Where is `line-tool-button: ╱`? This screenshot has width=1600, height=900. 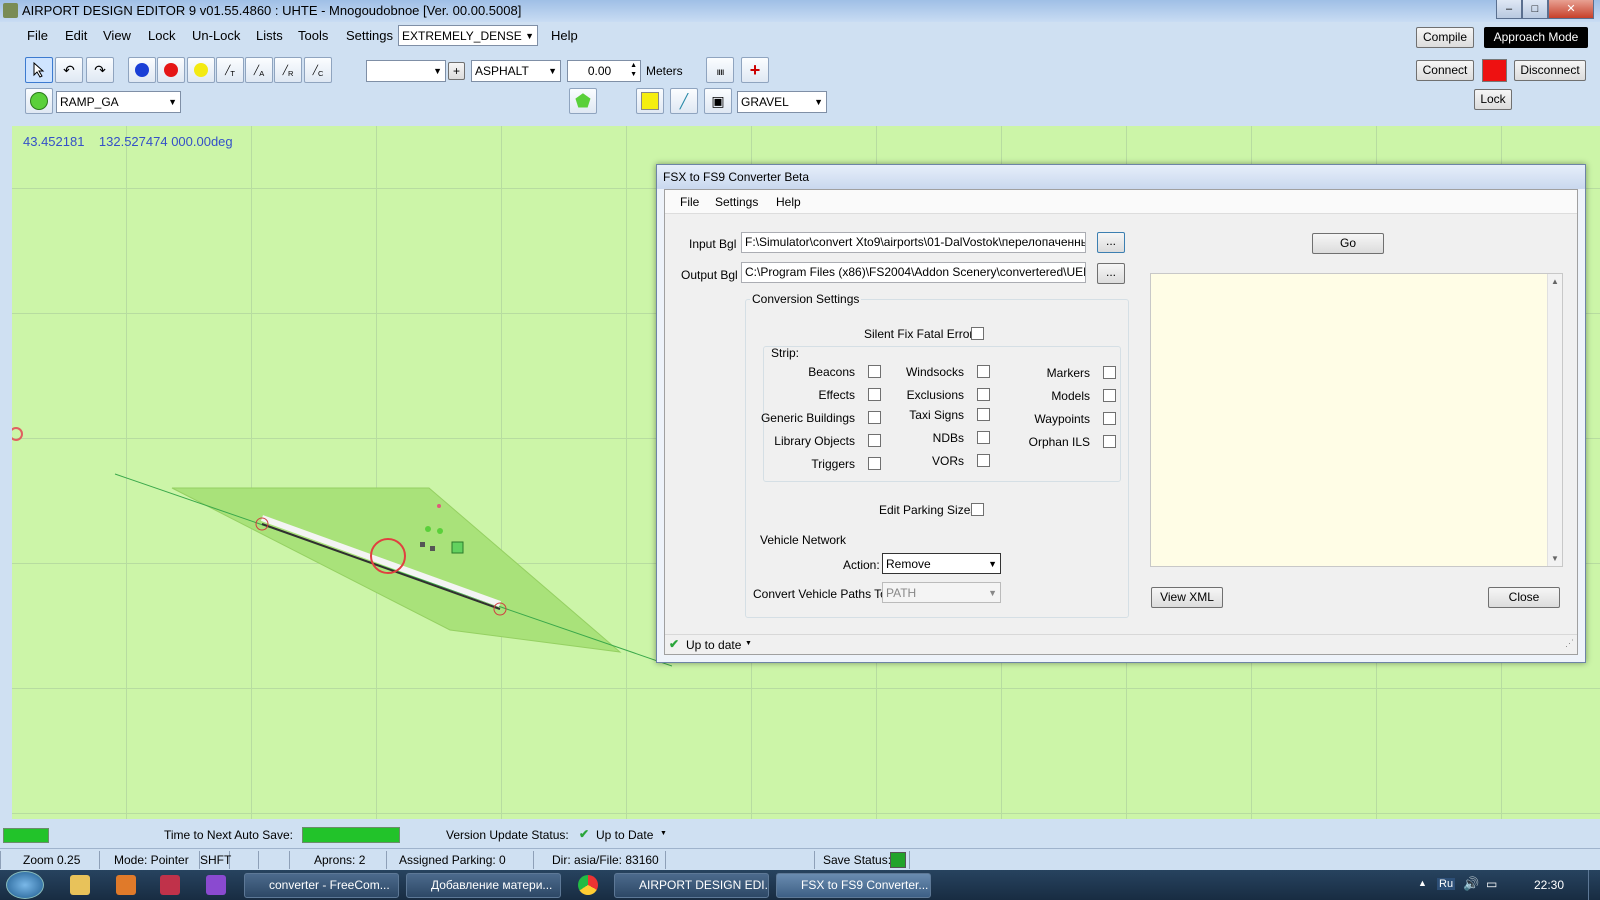 line-tool-button: ╱ is located at coordinates (684, 101).